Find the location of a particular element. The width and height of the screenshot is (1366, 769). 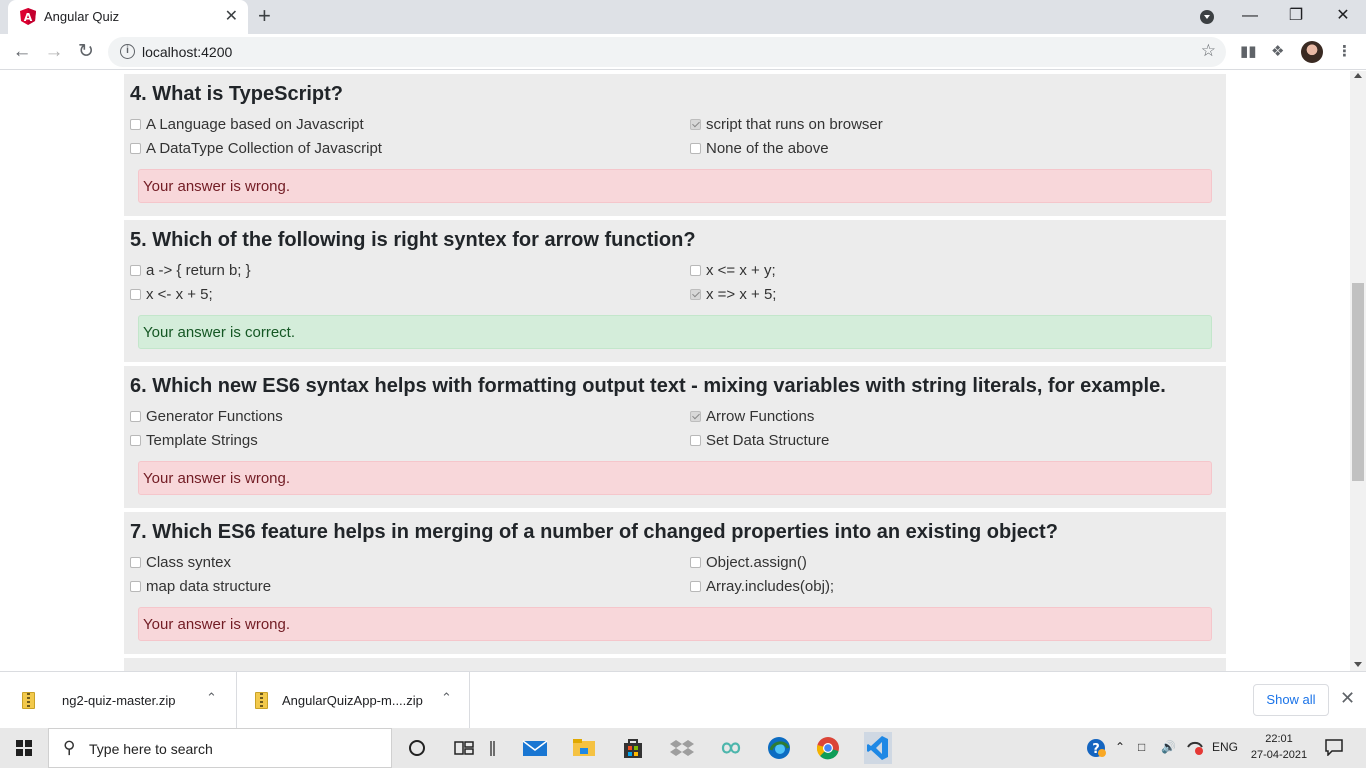

close-window-button: ✕ is located at coordinates (1343, 16).